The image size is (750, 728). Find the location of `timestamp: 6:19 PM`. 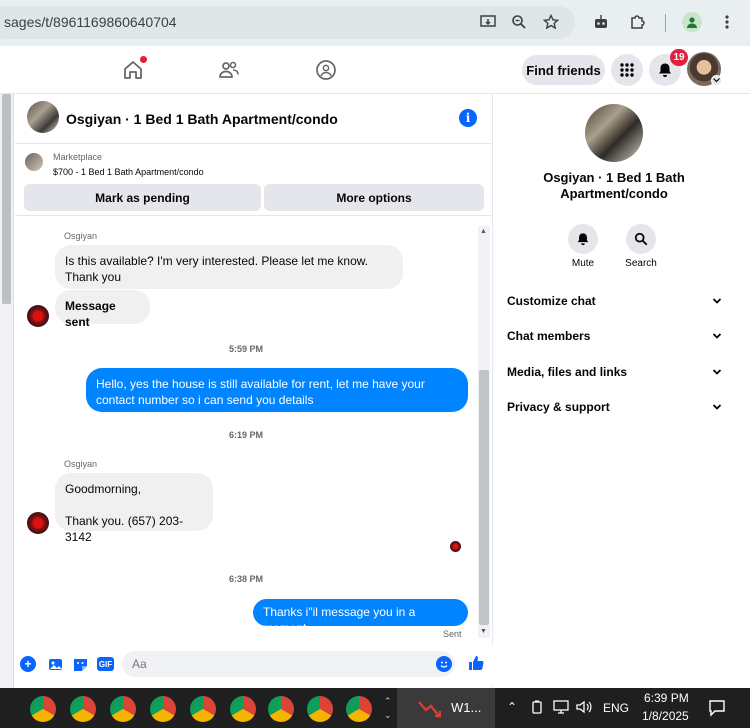

timestamp: 6:19 PM is located at coordinates (245, 435).